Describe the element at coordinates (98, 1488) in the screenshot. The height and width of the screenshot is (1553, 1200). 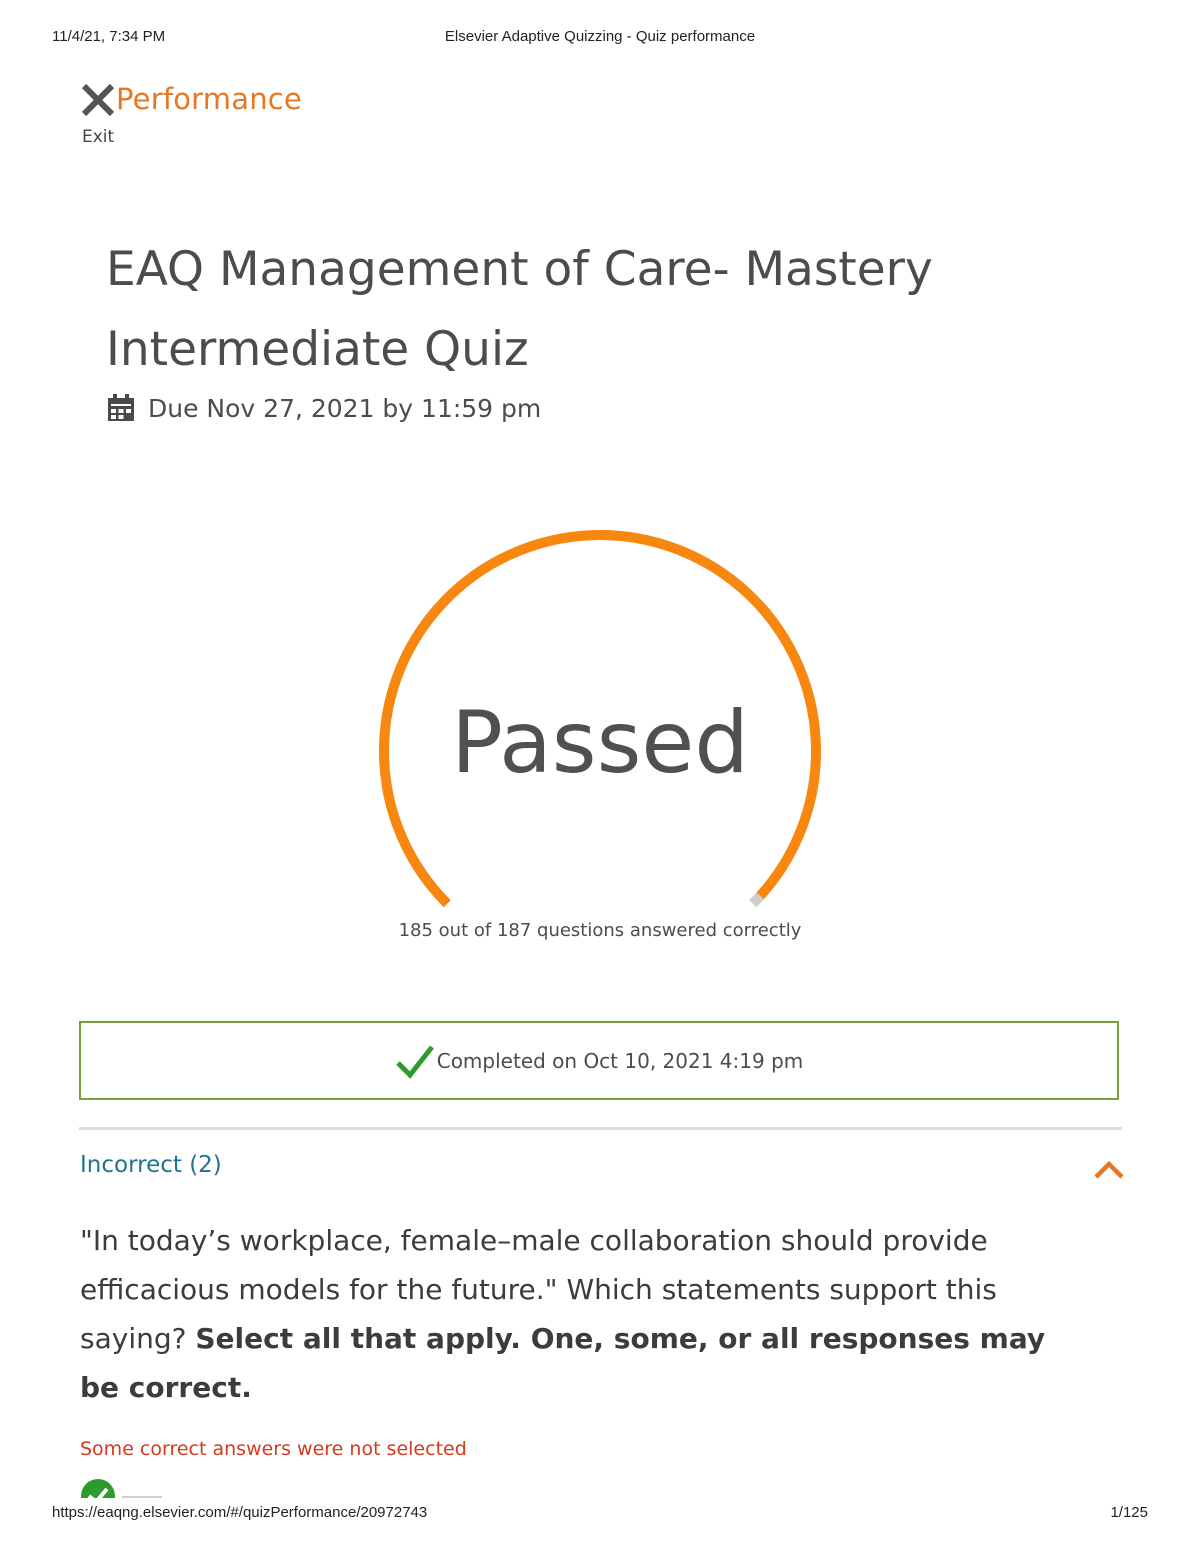
I see `correct-answer-icon` at that location.